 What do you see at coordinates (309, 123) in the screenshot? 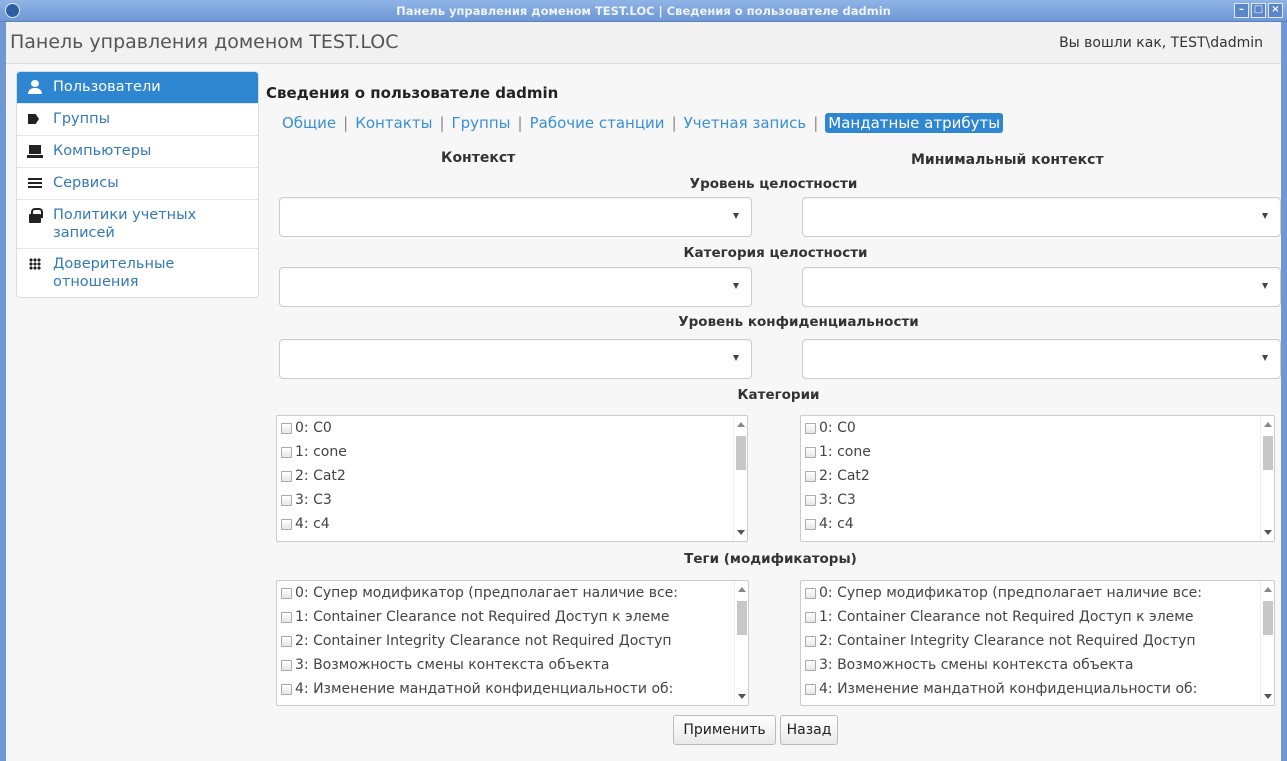
I see `tab-general: Общие` at bounding box center [309, 123].